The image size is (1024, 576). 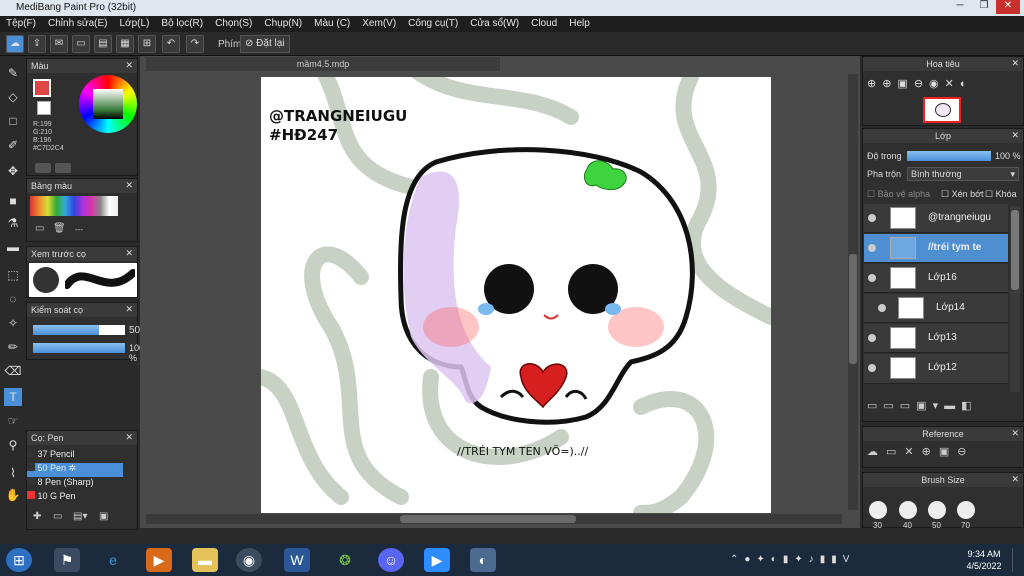 I want to click on menu-select: Chọn(S), so click(x=233, y=24).